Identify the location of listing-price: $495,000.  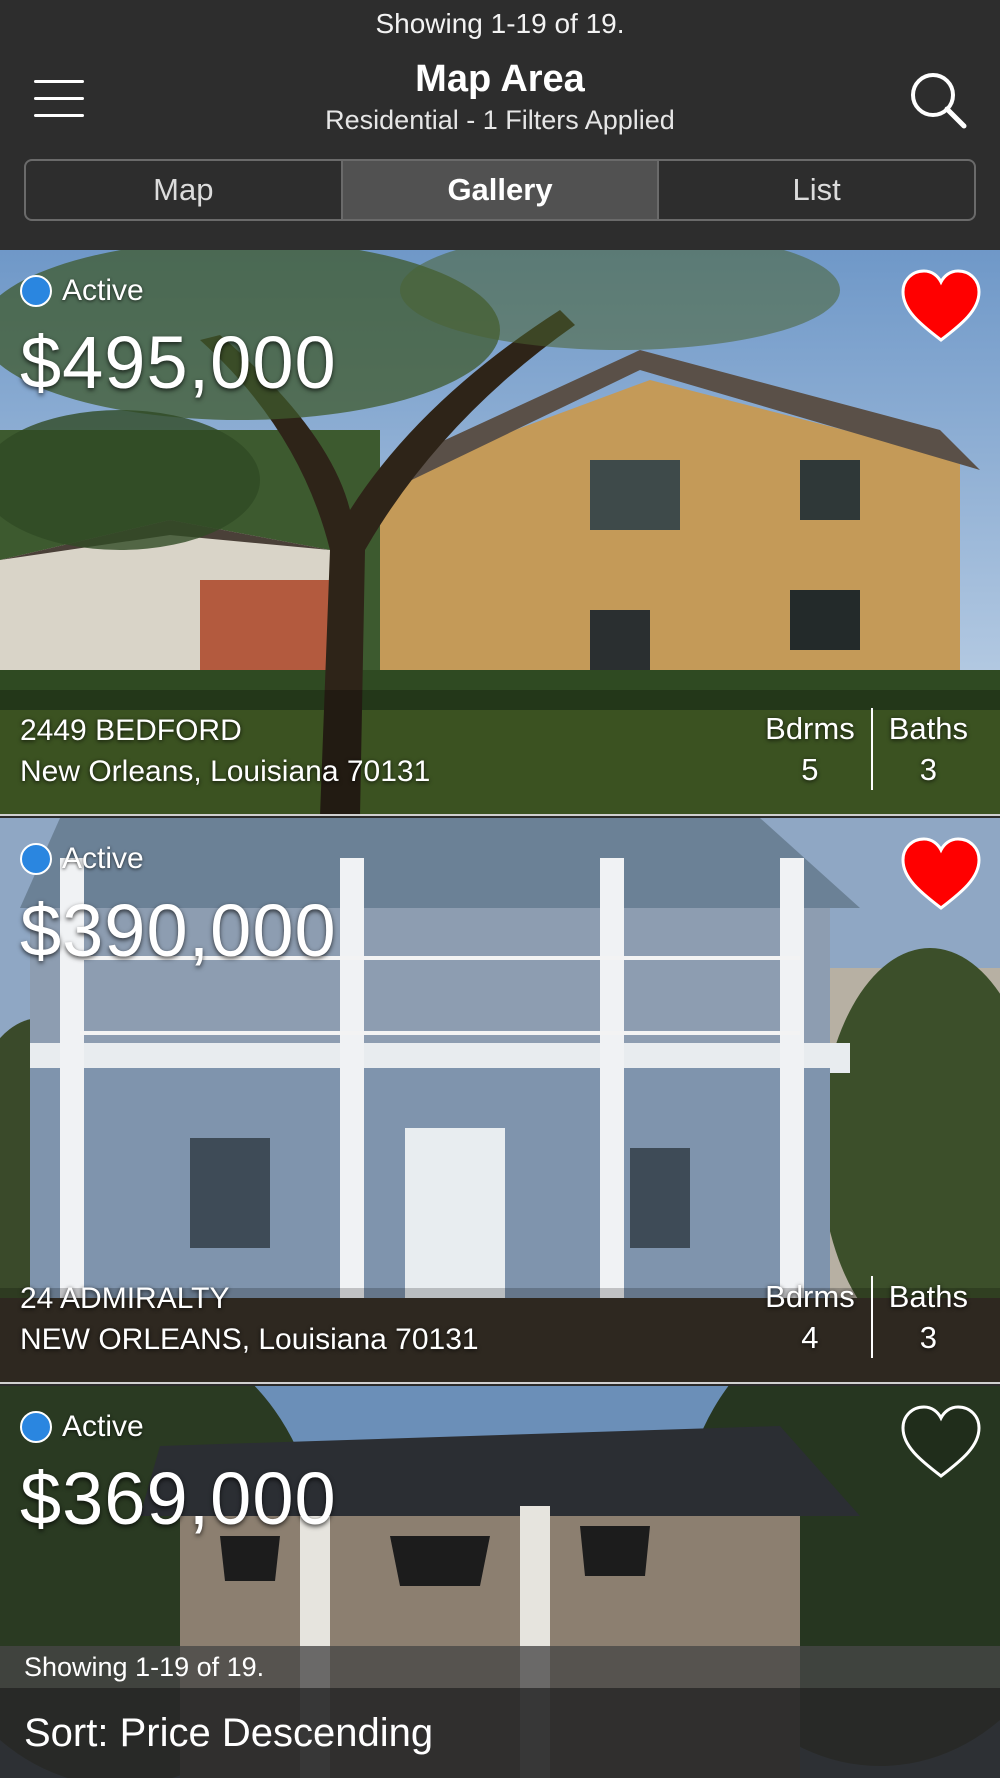
(178, 362).